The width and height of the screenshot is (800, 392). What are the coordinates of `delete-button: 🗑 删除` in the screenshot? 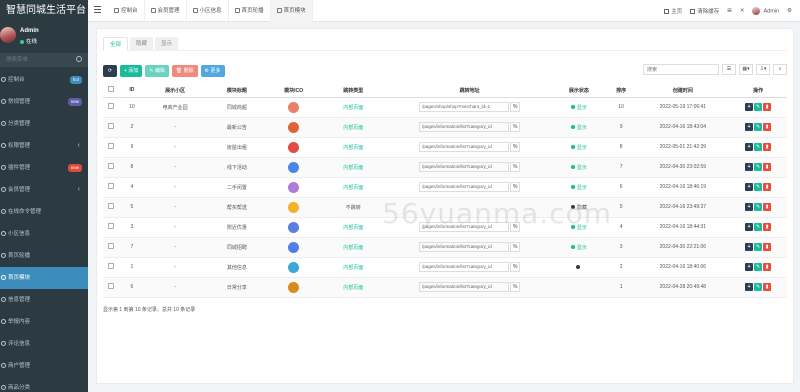 It's located at (184, 71).